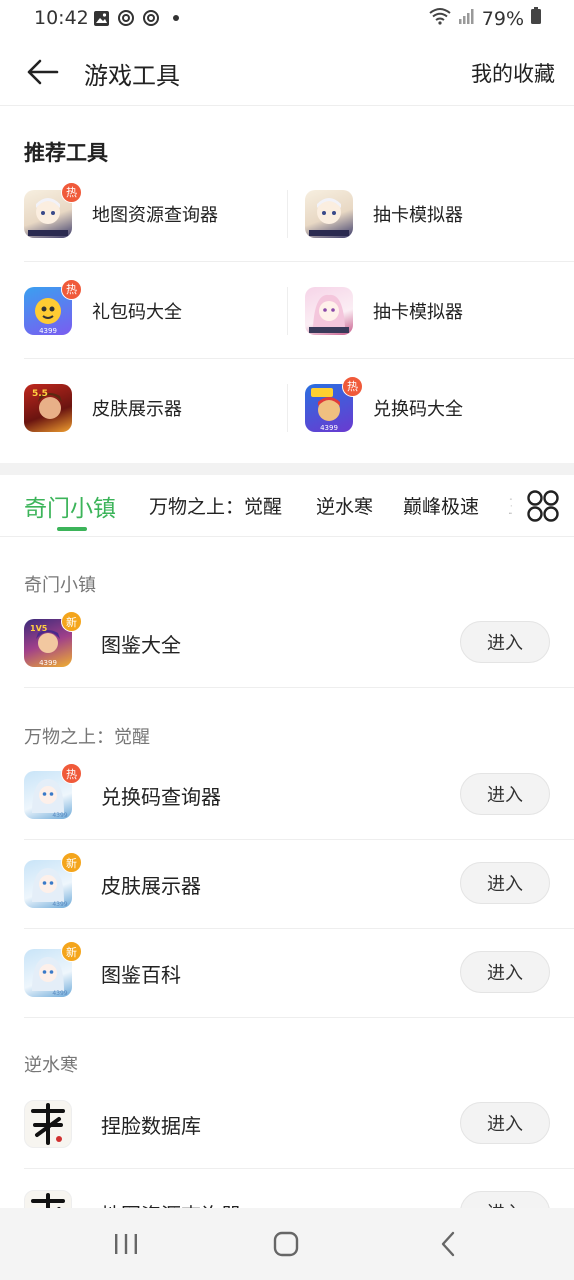 This screenshot has height=1280, width=574. Describe the element at coordinates (299, 795) in the screenshot. I see `tool-row: 4399 热 兑换码查询器 进入` at that location.